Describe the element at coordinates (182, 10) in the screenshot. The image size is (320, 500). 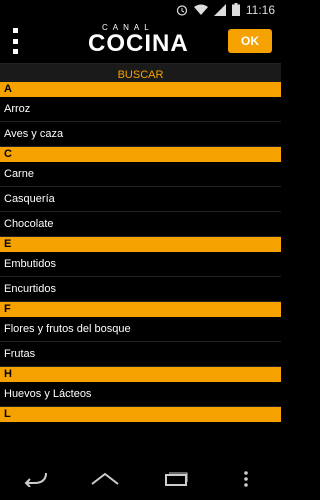
I see `alarm-icon` at that location.